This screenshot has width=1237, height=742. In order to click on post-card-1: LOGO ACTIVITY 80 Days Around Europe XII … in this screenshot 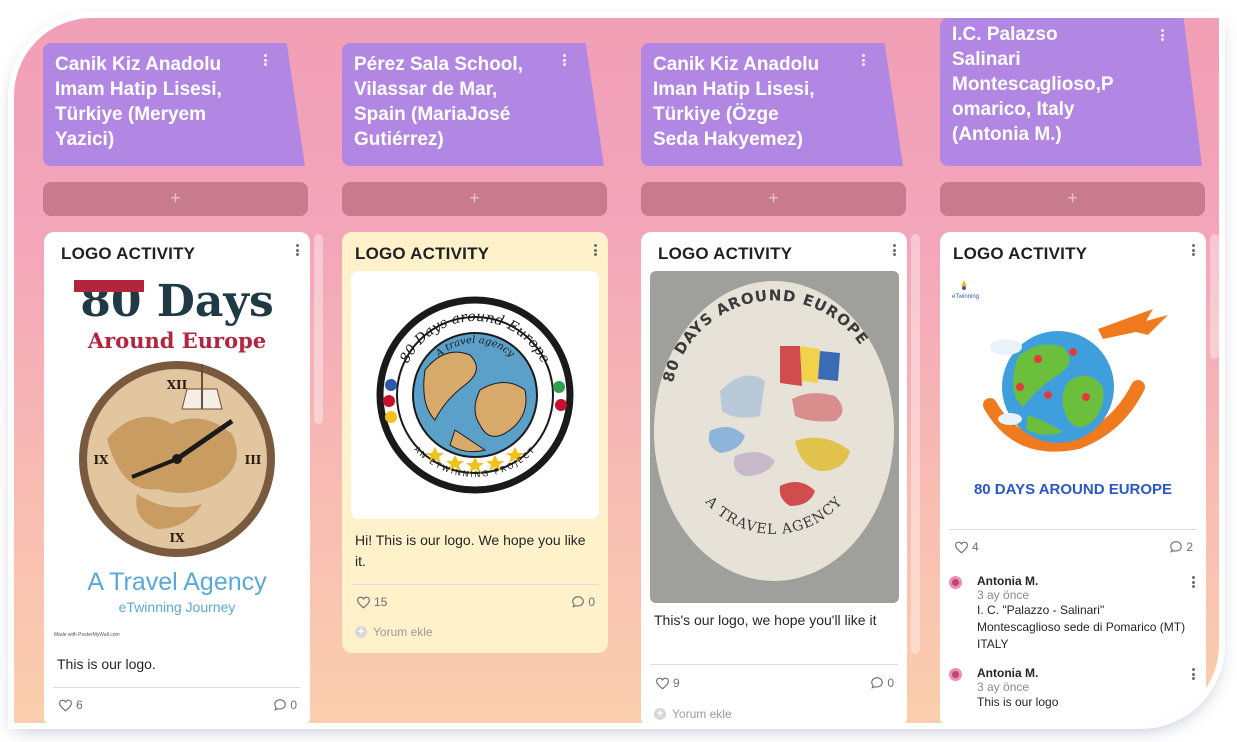, I will do `click(177, 477)`.